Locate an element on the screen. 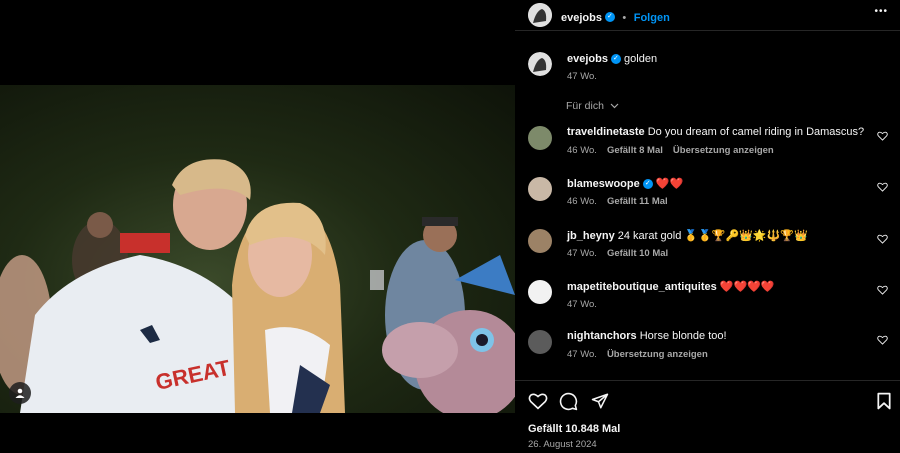 This screenshot has width=900, height=453. caption-username: evejobs is located at coordinates (587, 59).